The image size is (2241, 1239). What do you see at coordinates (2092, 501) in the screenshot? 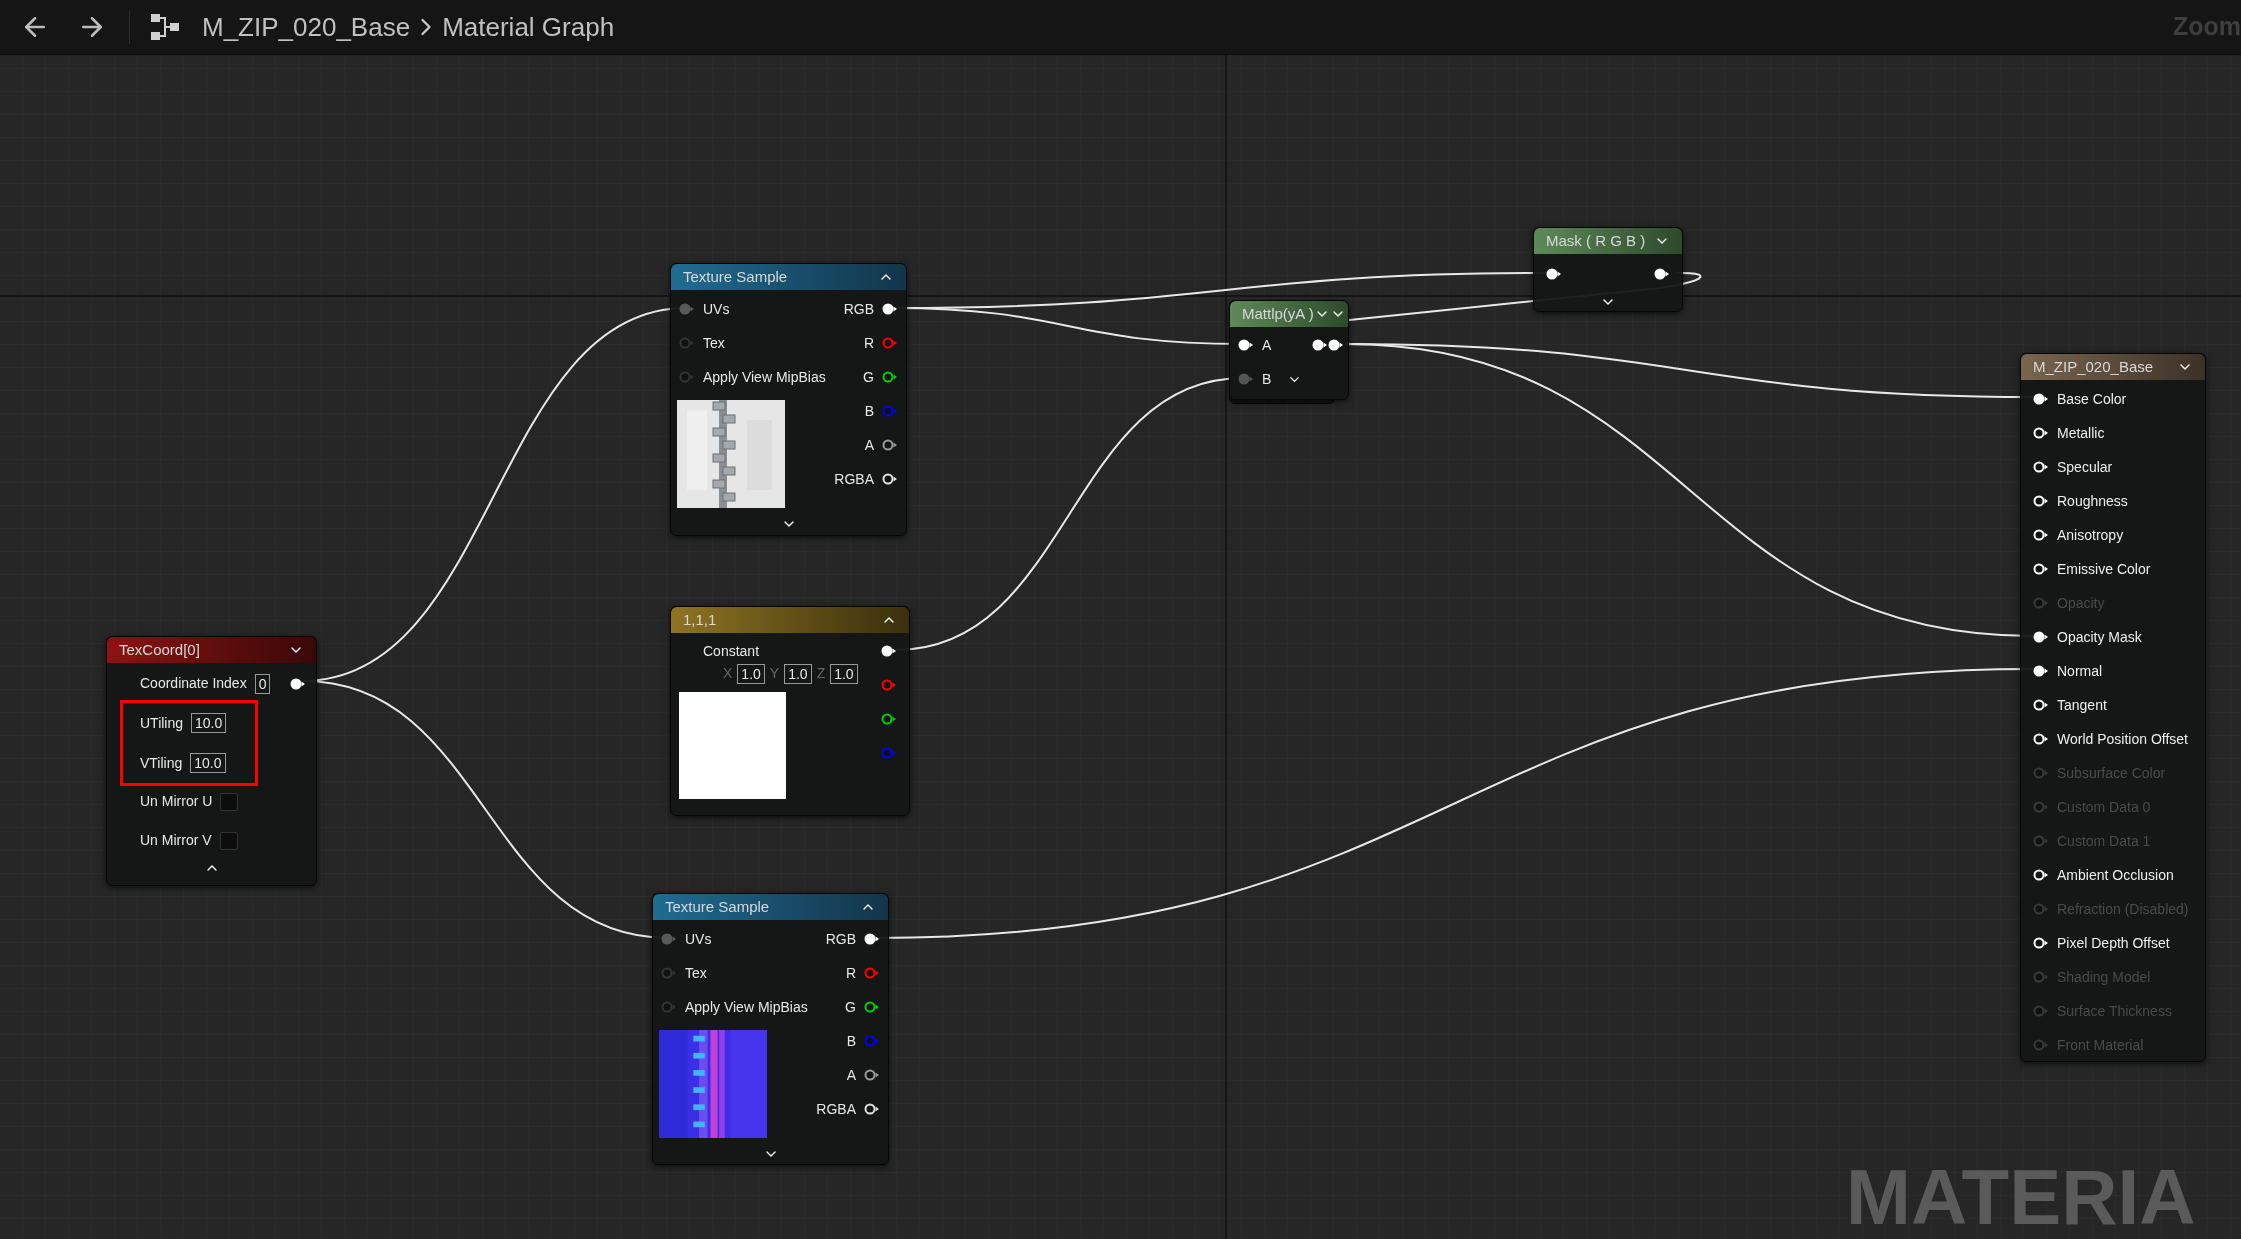
I see `pin-label: Roughness` at bounding box center [2092, 501].